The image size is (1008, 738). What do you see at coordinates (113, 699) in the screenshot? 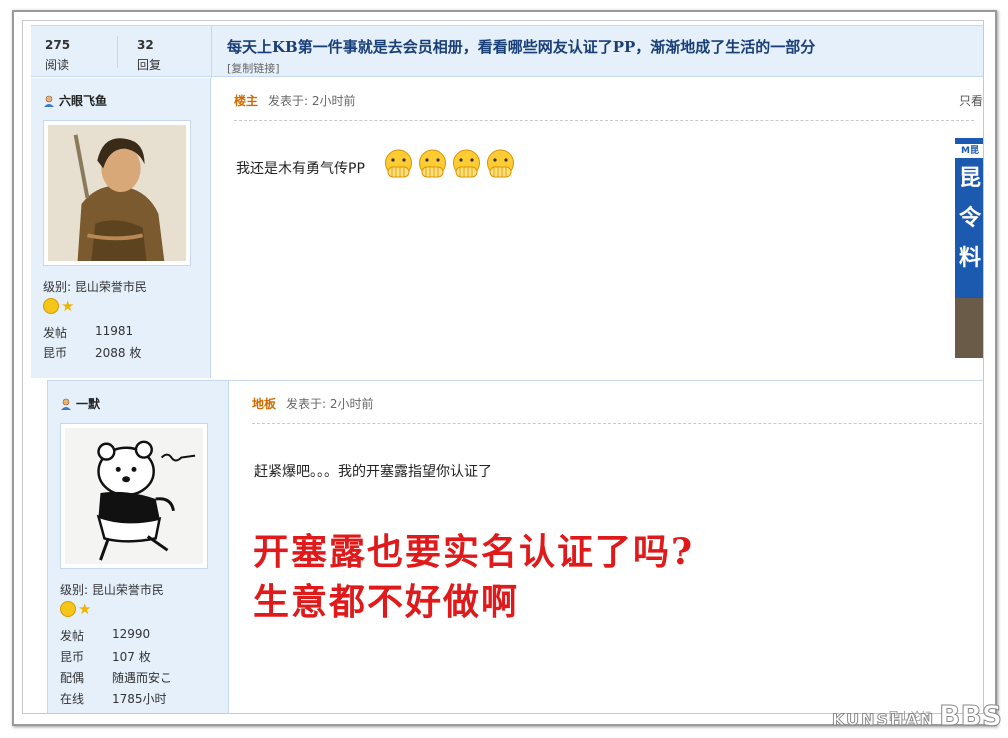
I see `stat-row-online: 在线 1785小时` at bounding box center [113, 699].